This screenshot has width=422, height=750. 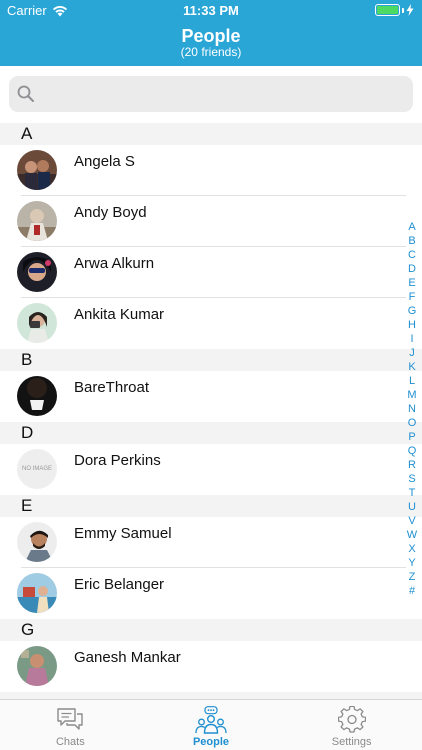 I want to click on contact-row: NO IMAGE Dora Perkins, so click(x=211, y=469).